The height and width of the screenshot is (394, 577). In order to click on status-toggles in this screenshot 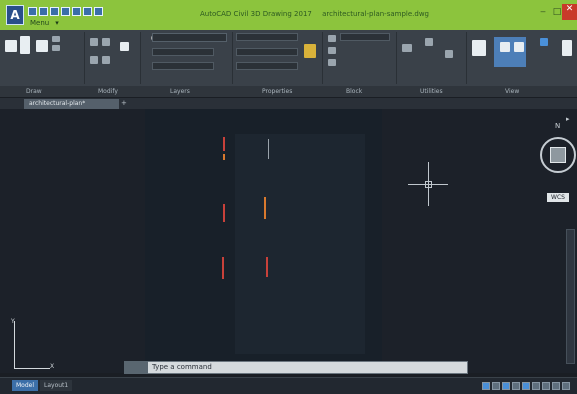, I will do `click(526, 386)`.